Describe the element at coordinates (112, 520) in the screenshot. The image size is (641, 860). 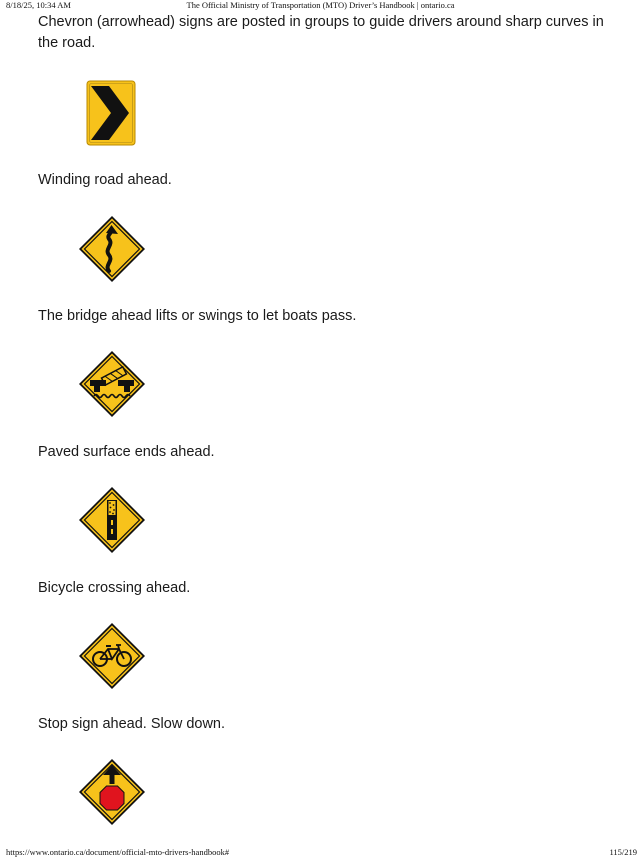
I see `pavement-ends-sign-icon` at that location.